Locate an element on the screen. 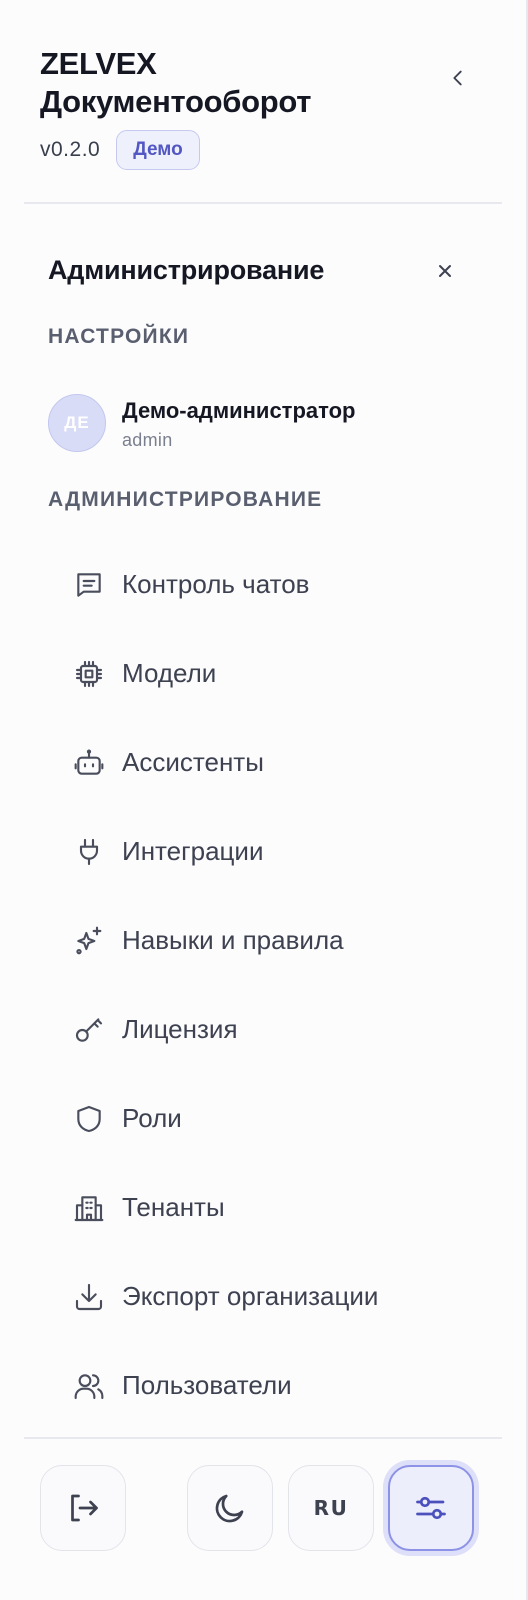 The image size is (528, 1600). nav-item-label: Модели is located at coordinates (169, 673).